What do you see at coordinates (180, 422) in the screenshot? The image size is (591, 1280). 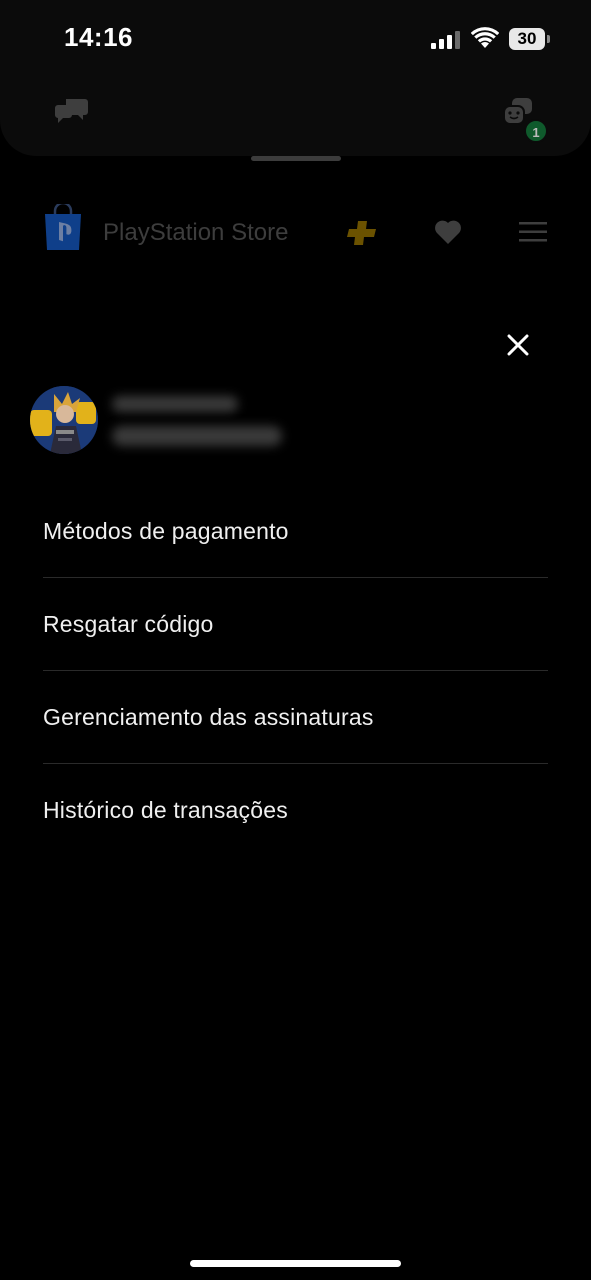 I see `profile-section` at bounding box center [180, 422].